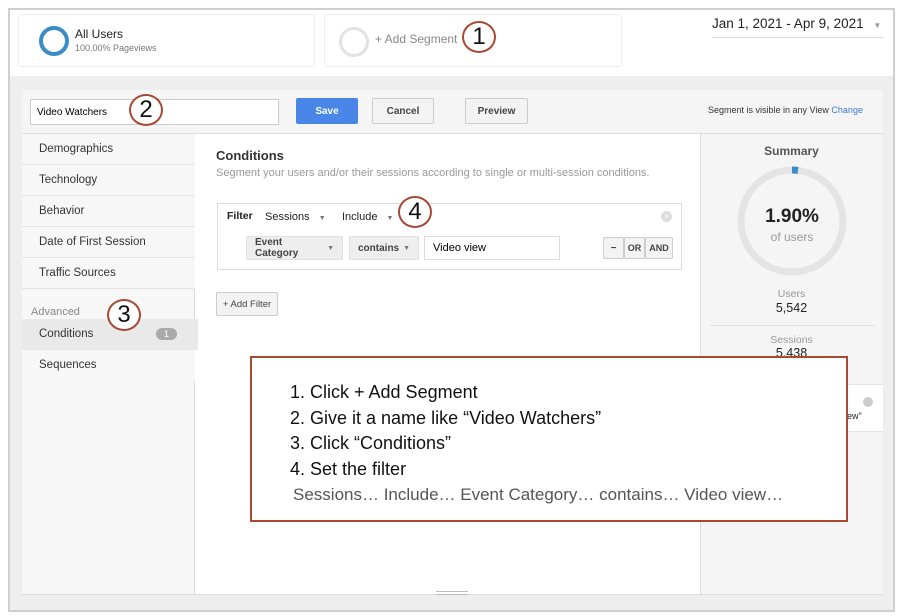 This screenshot has width=900, height=616. I want to click on date-range-picker: Jan 1, 2021 - Apr 9, 2021 ▼, so click(797, 27).